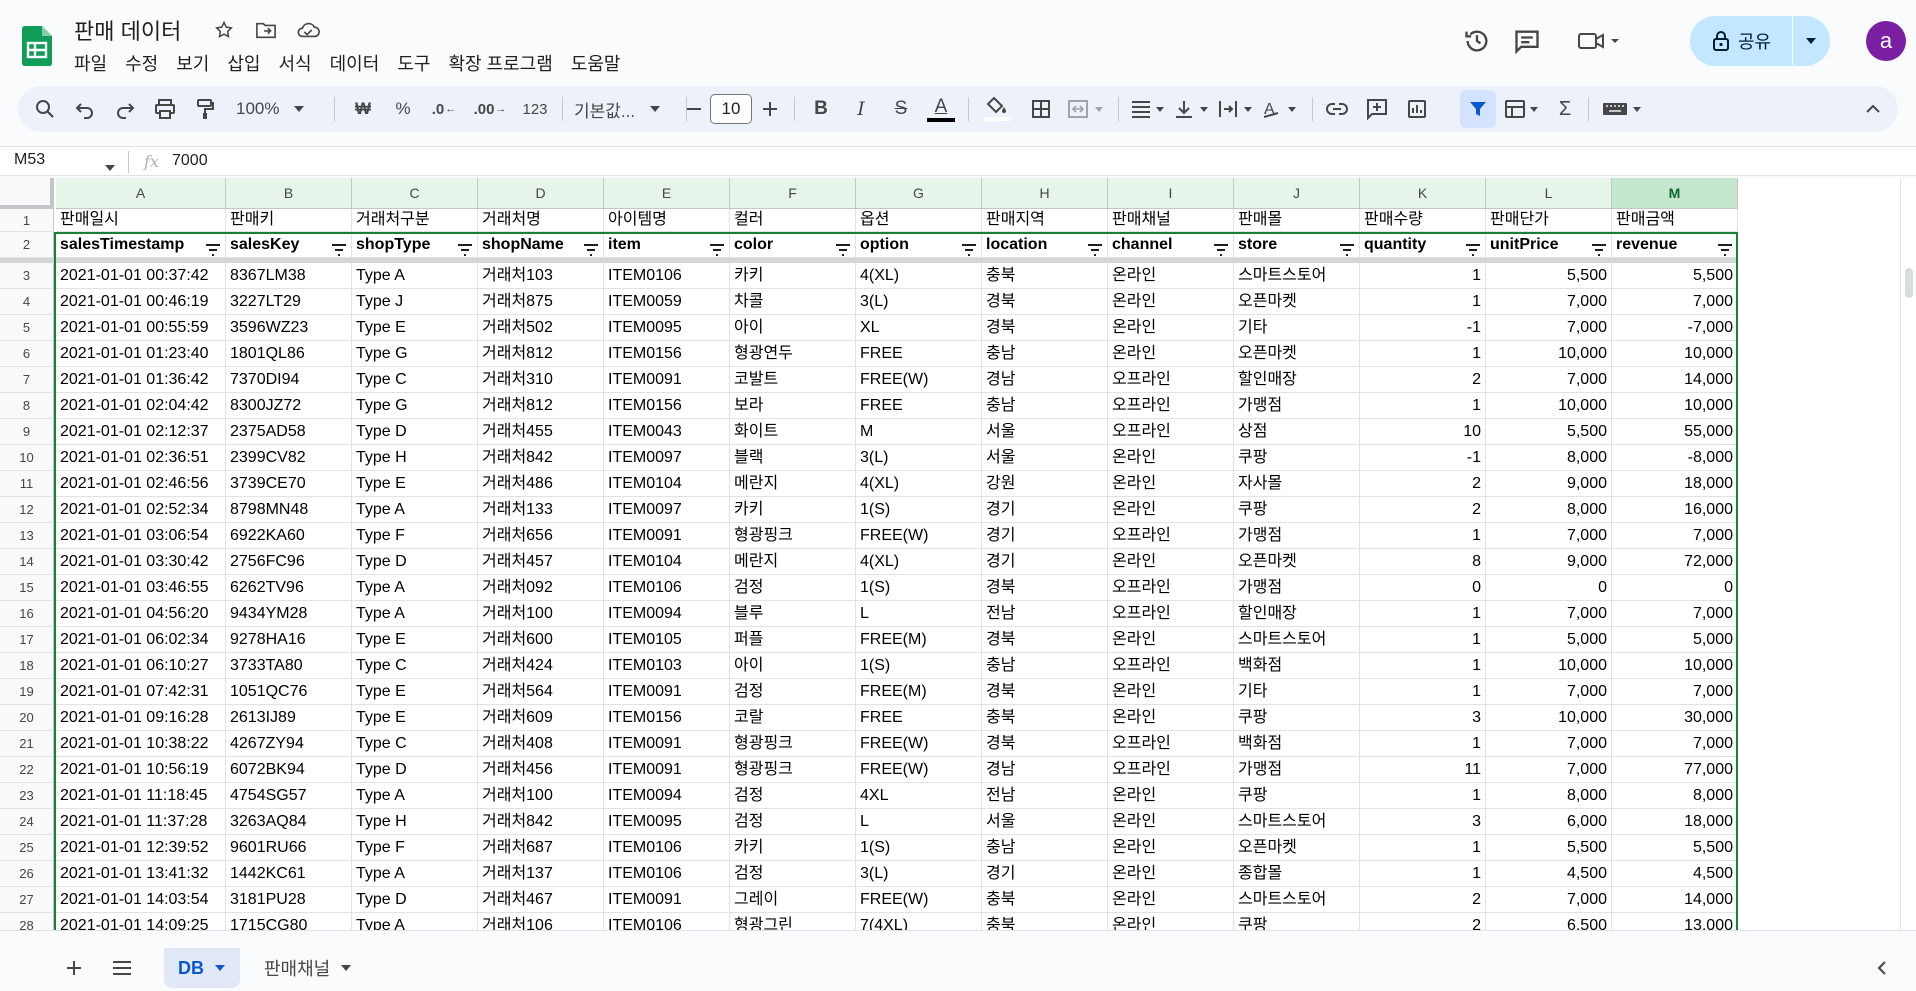 The height and width of the screenshot is (991, 1916). I want to click on add-sheet-plus-icon, so click(74, 968).